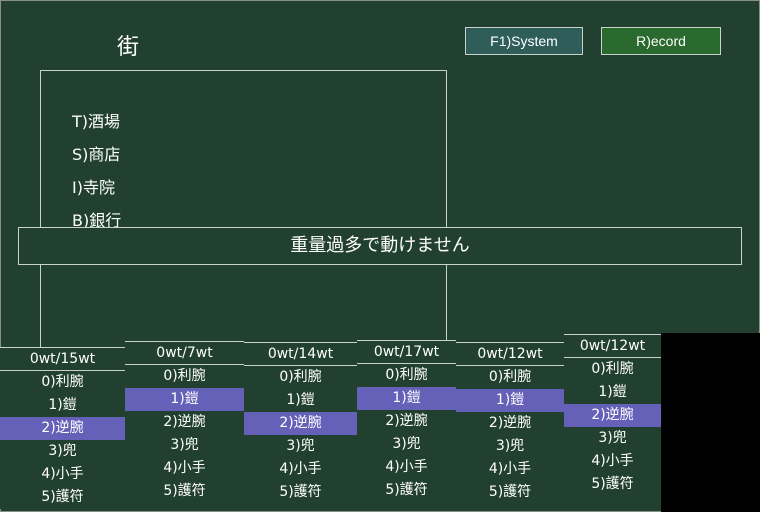 The height and width of the screenshot is (512, 760). I want to click on weight-label: 0wt/15wt, so click(62, 359).